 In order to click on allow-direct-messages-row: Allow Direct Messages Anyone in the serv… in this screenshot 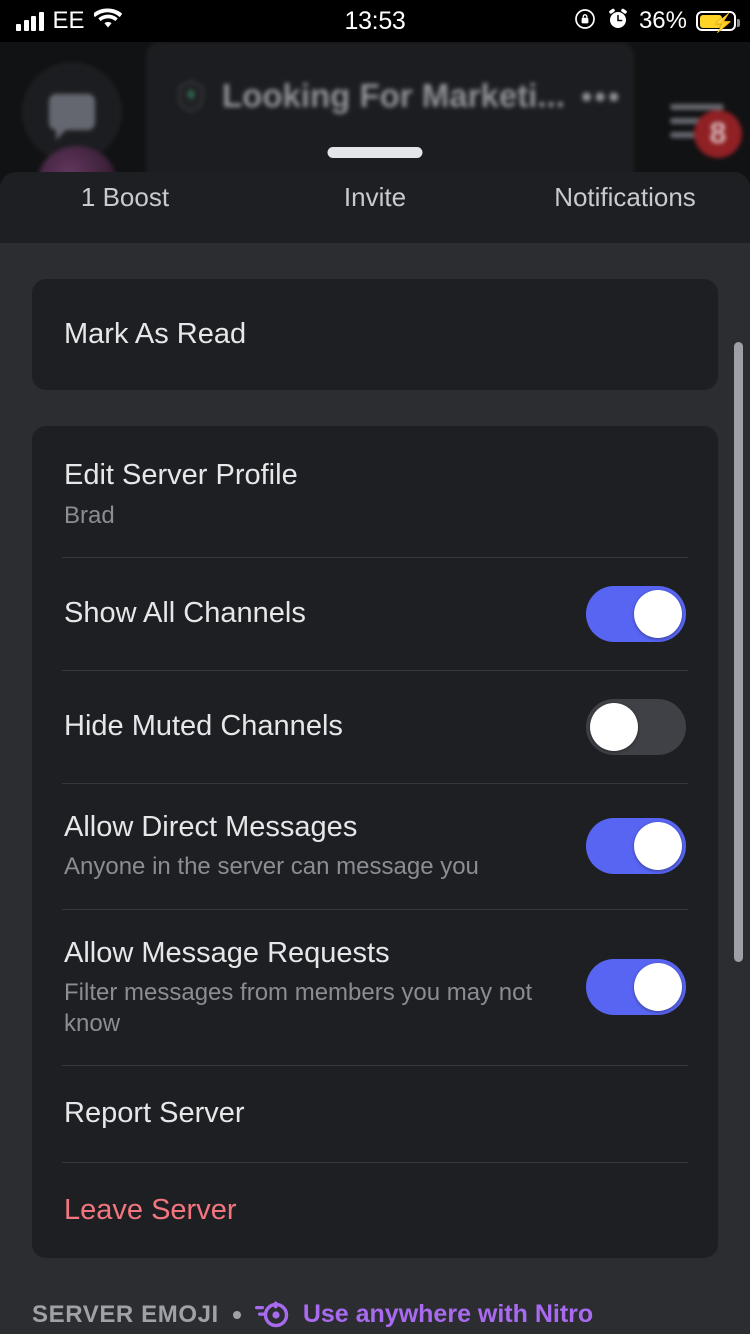, I will do `click(375, 845)`.